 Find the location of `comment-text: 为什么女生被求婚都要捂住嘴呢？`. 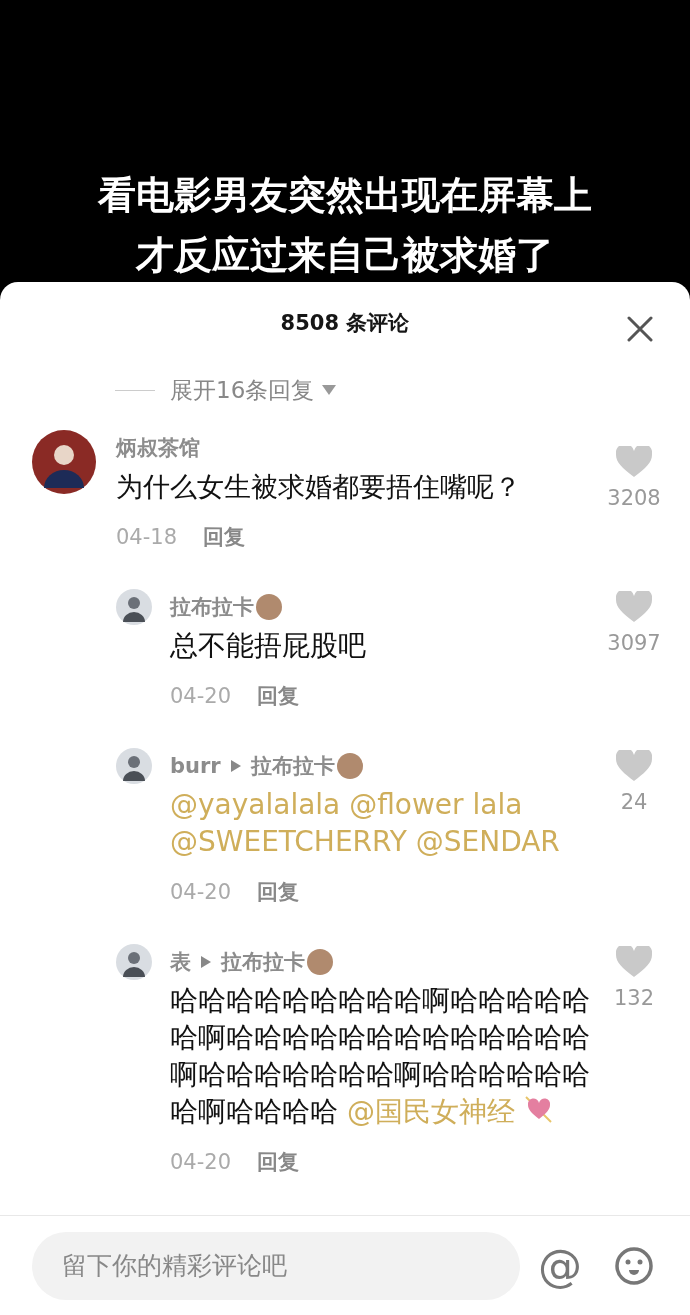

comment-text: 为什么女生被求婚都要捂住嘴呢？ is located at coordinates (319, 487).